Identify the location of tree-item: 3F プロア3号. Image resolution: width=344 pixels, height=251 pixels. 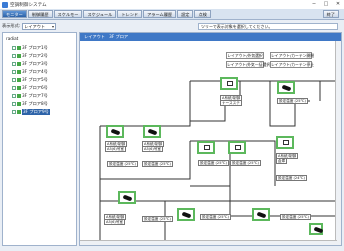
(30, 63).